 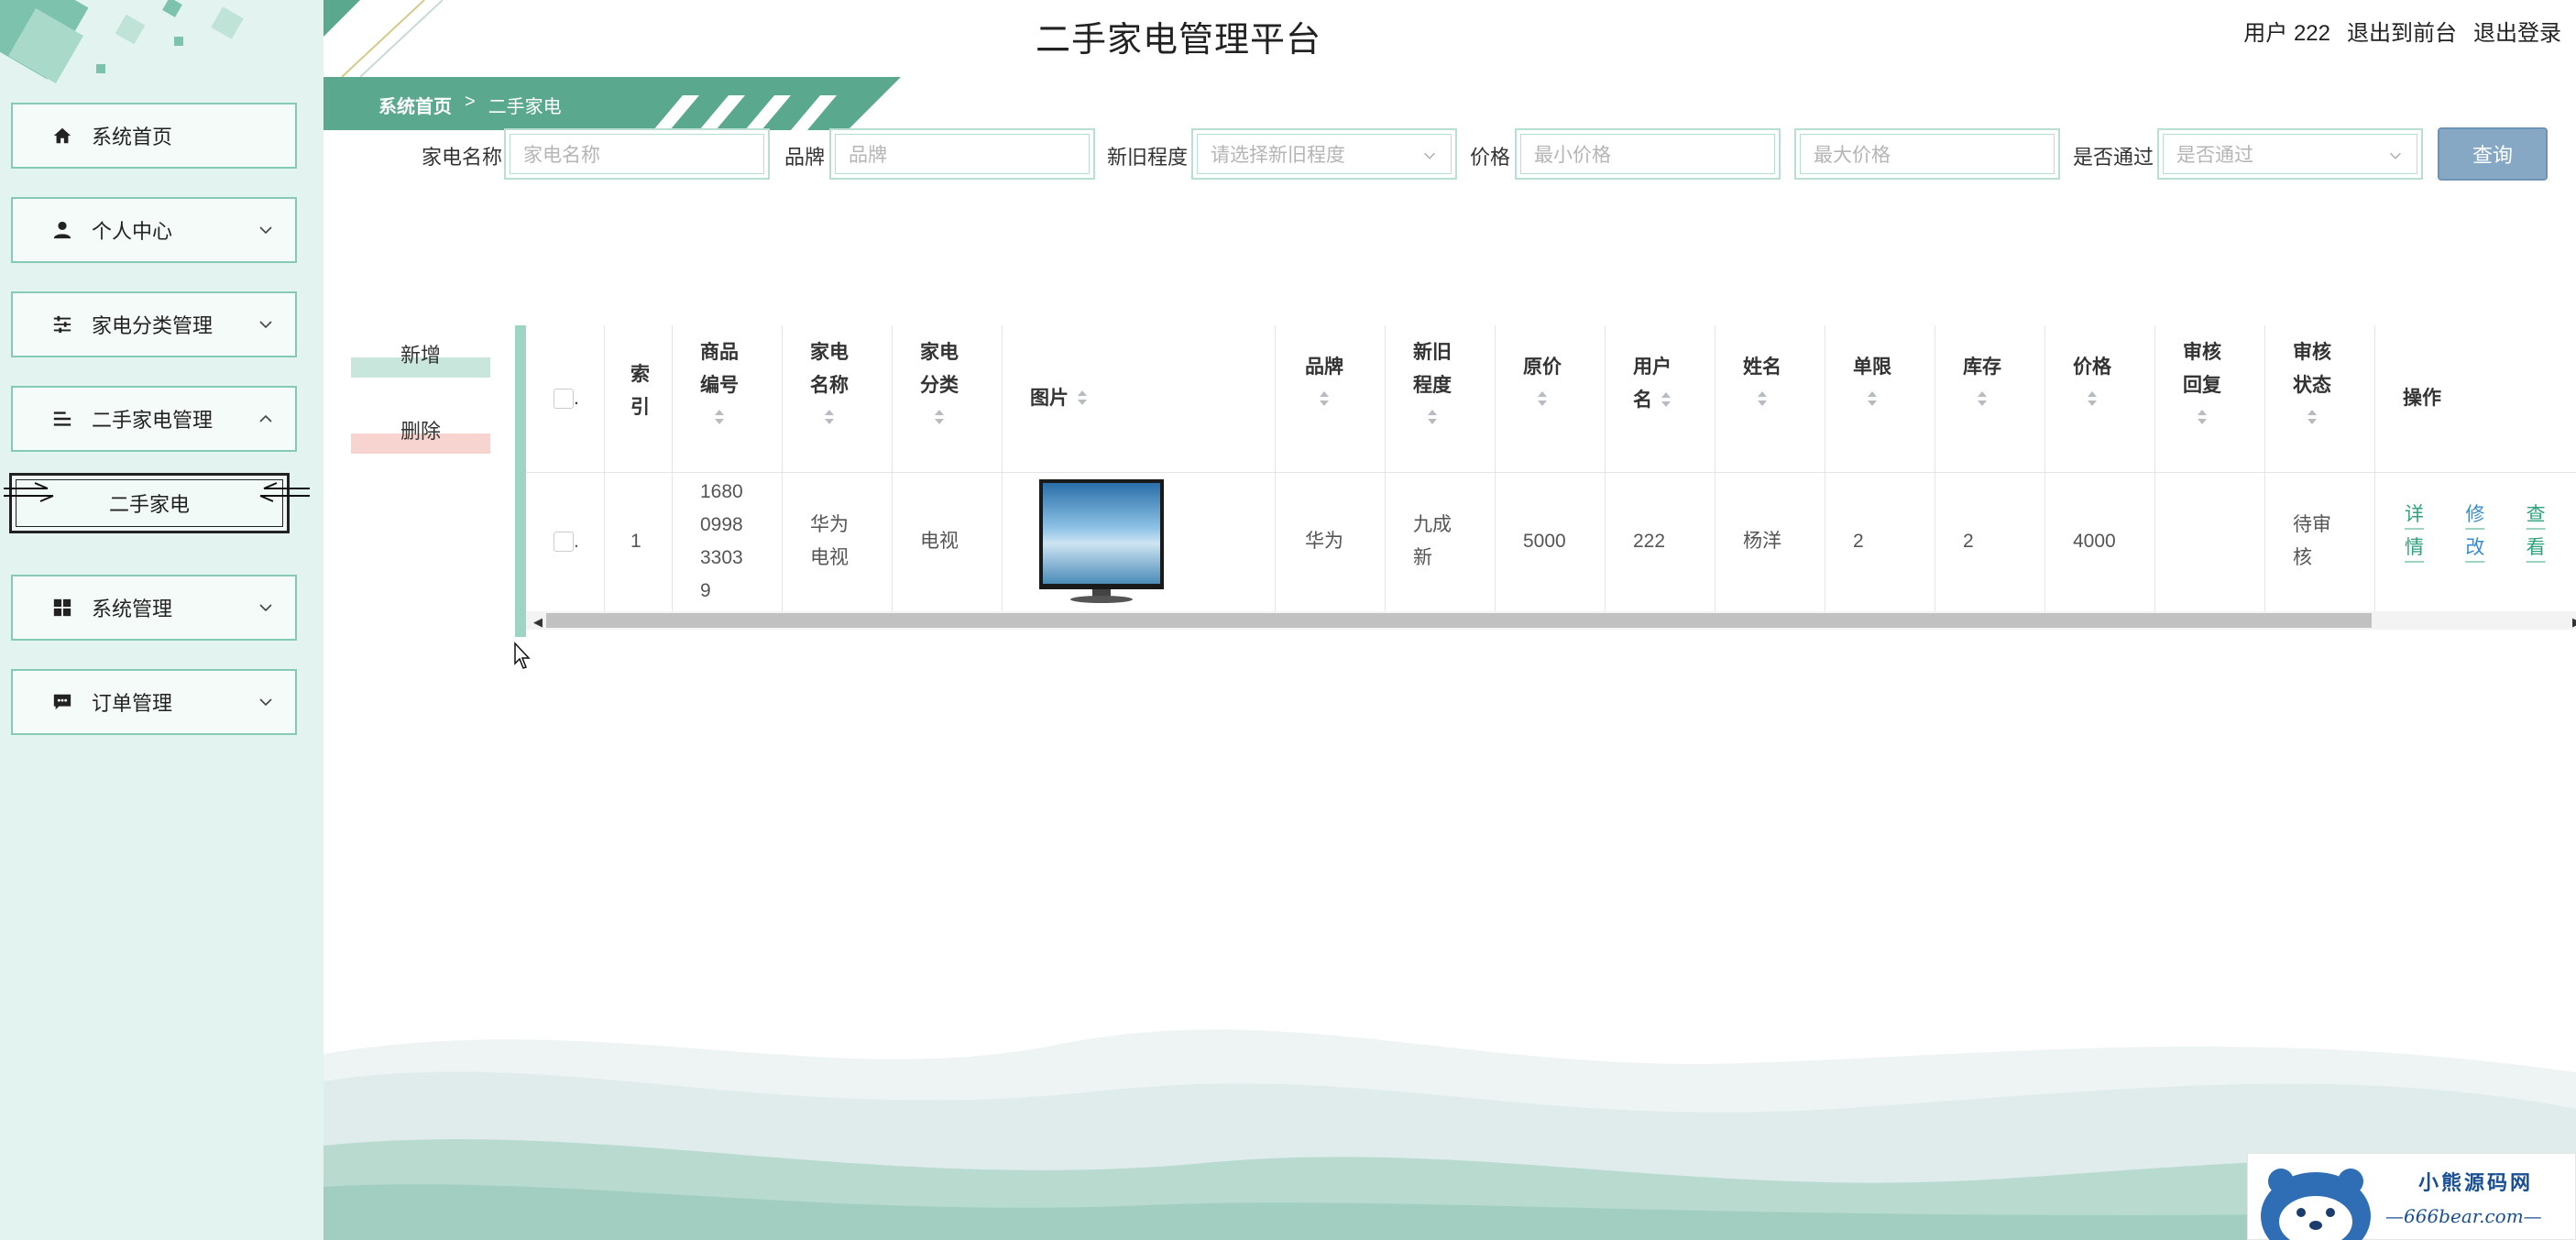 I want to click on home-icon, so click(x=62, y=135).